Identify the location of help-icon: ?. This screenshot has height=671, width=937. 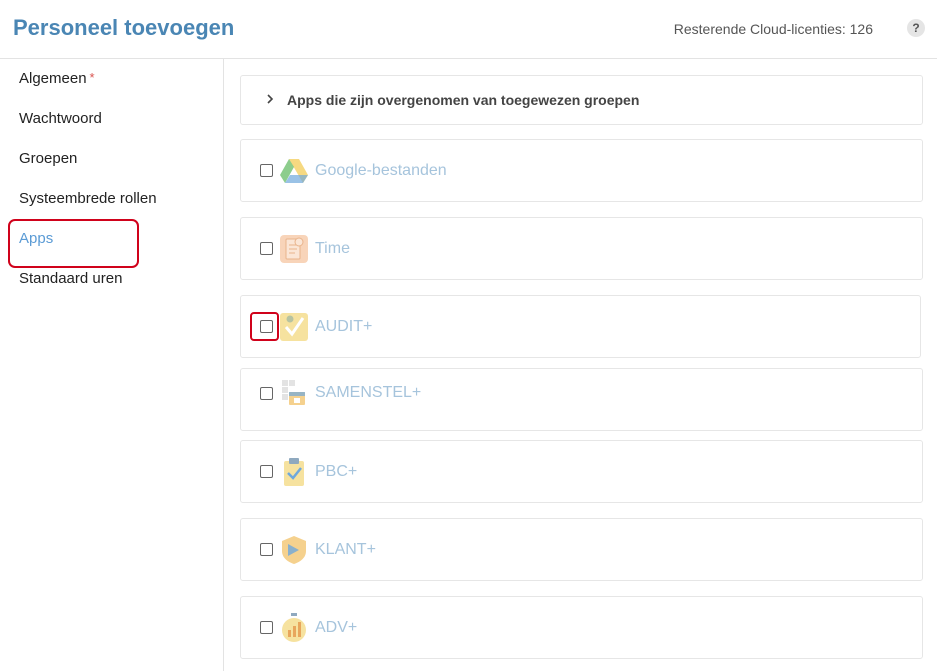
(916, 28).